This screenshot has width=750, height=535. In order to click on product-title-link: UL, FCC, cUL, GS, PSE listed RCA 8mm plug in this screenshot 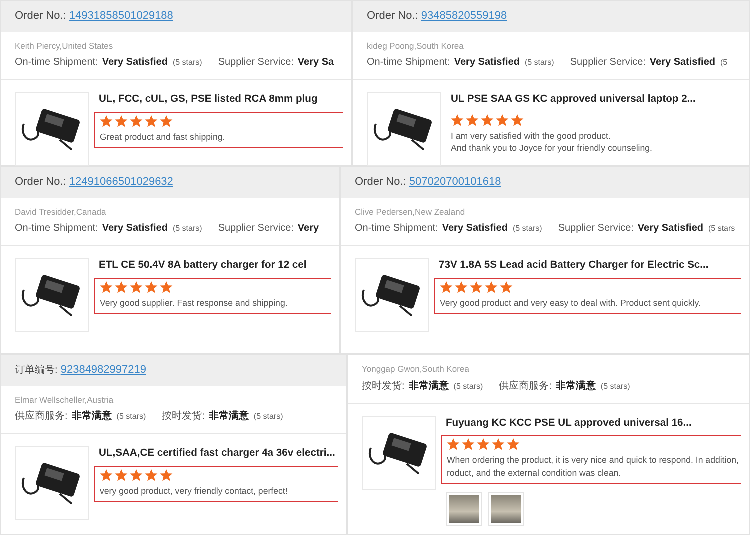, I will do `click(221, 100)`.